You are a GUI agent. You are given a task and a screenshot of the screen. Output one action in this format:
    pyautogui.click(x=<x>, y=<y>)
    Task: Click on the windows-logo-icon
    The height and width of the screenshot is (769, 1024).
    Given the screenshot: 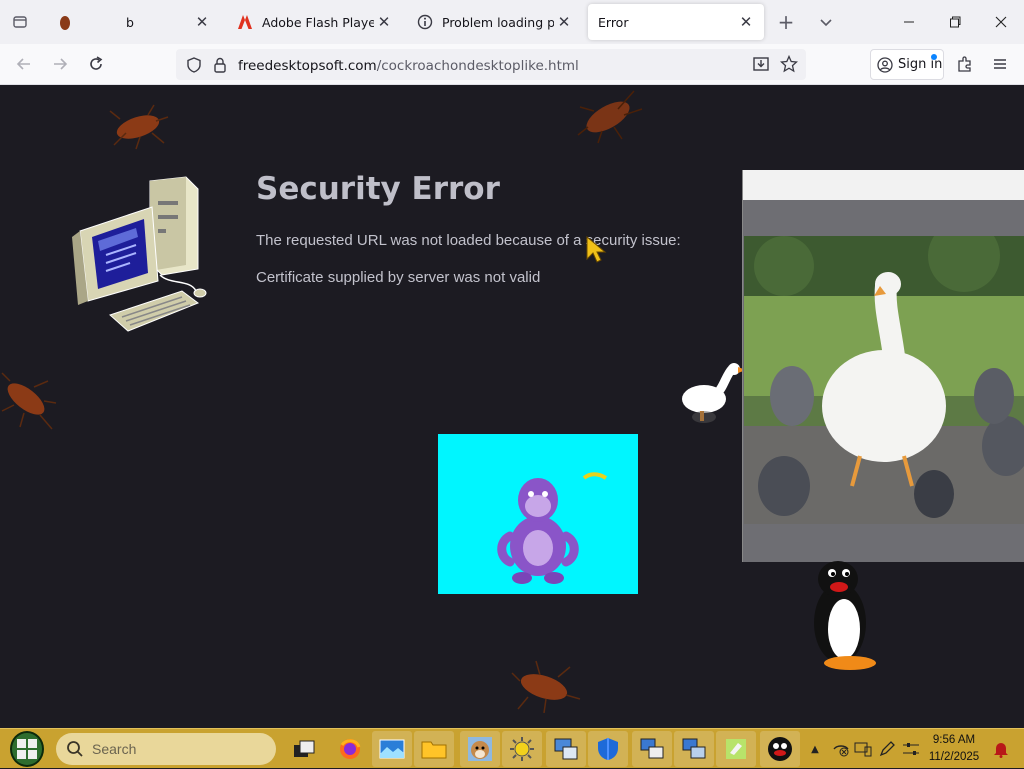 What is the action you would take?
    pyautogui.click(x=27, y=749)
    